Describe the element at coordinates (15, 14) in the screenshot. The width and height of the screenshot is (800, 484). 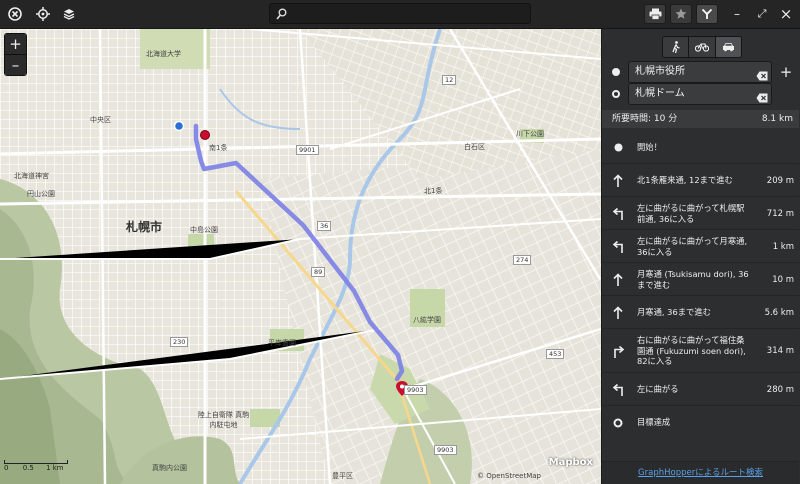
I see `close-circle-icon` at that location.